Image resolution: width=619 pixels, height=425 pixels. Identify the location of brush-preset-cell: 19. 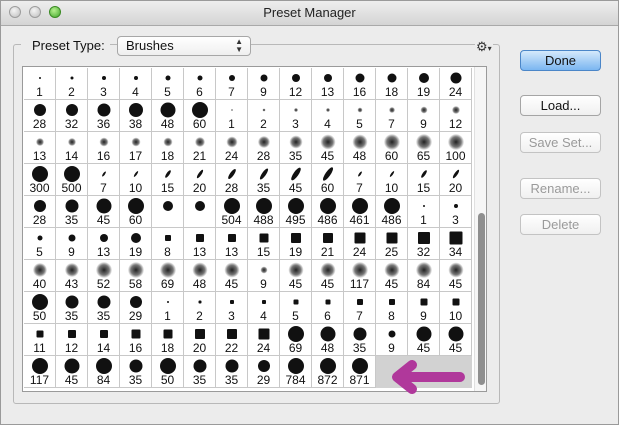
(136, 244).